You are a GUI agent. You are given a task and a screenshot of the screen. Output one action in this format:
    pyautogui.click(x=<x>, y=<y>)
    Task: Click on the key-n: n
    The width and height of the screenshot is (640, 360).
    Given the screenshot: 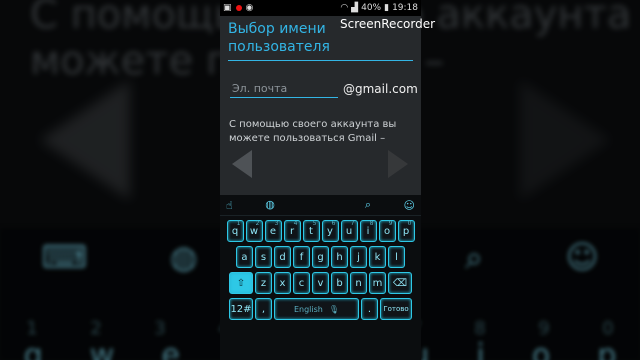 What is the action you would take?
    pyautogui.click(x=358, y=283)
    